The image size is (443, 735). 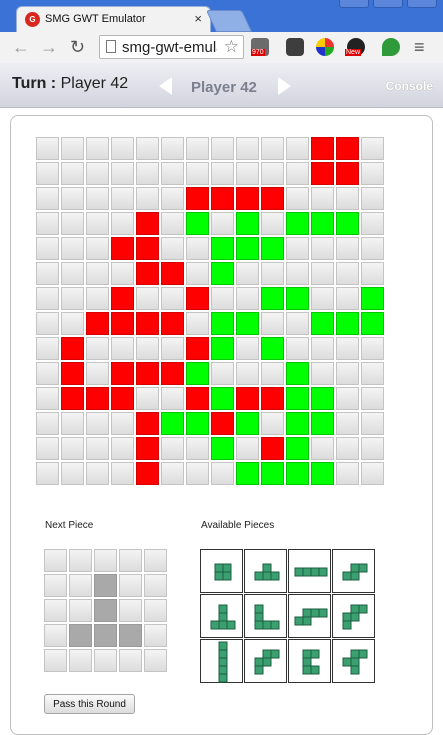 What do you see at coordinates (295, 47) in the screenshot?
I see `pocket-icon` at bounding box center [295, 47].